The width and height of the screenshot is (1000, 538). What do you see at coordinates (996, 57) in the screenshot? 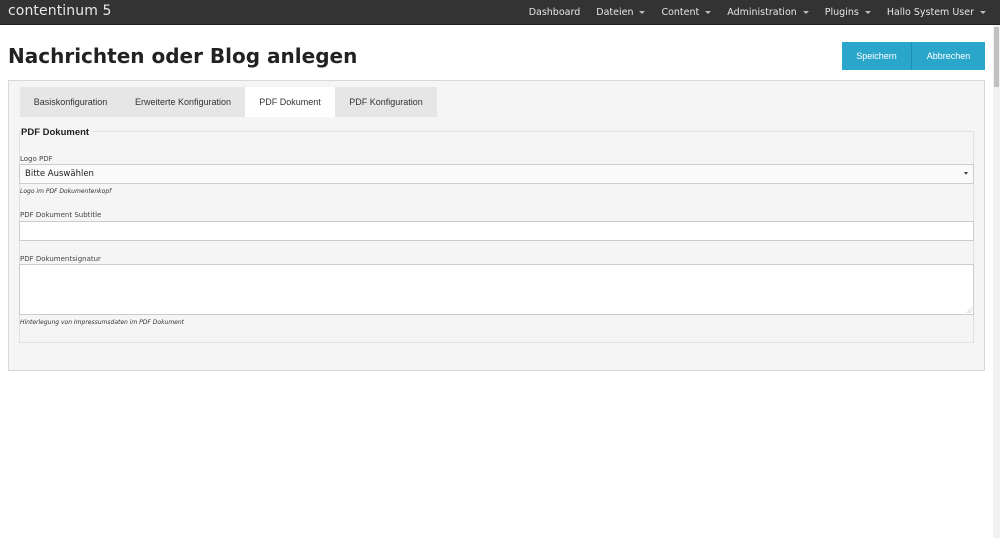
I see `scrollbar-thumb` at bounding box center [996, 57].